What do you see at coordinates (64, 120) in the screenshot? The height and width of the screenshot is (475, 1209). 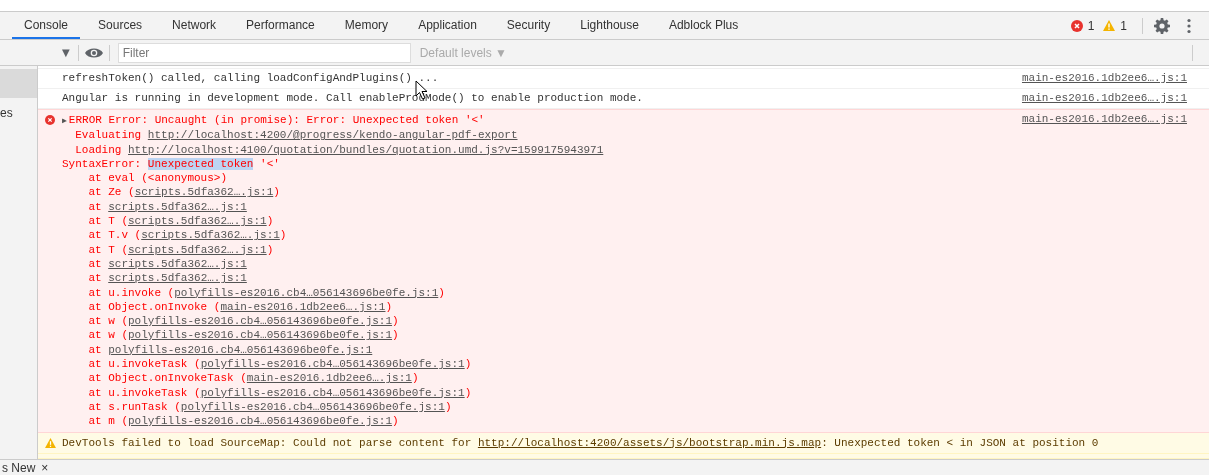 I see `expand-arrow: ▶` at bounding box center [64, 120].